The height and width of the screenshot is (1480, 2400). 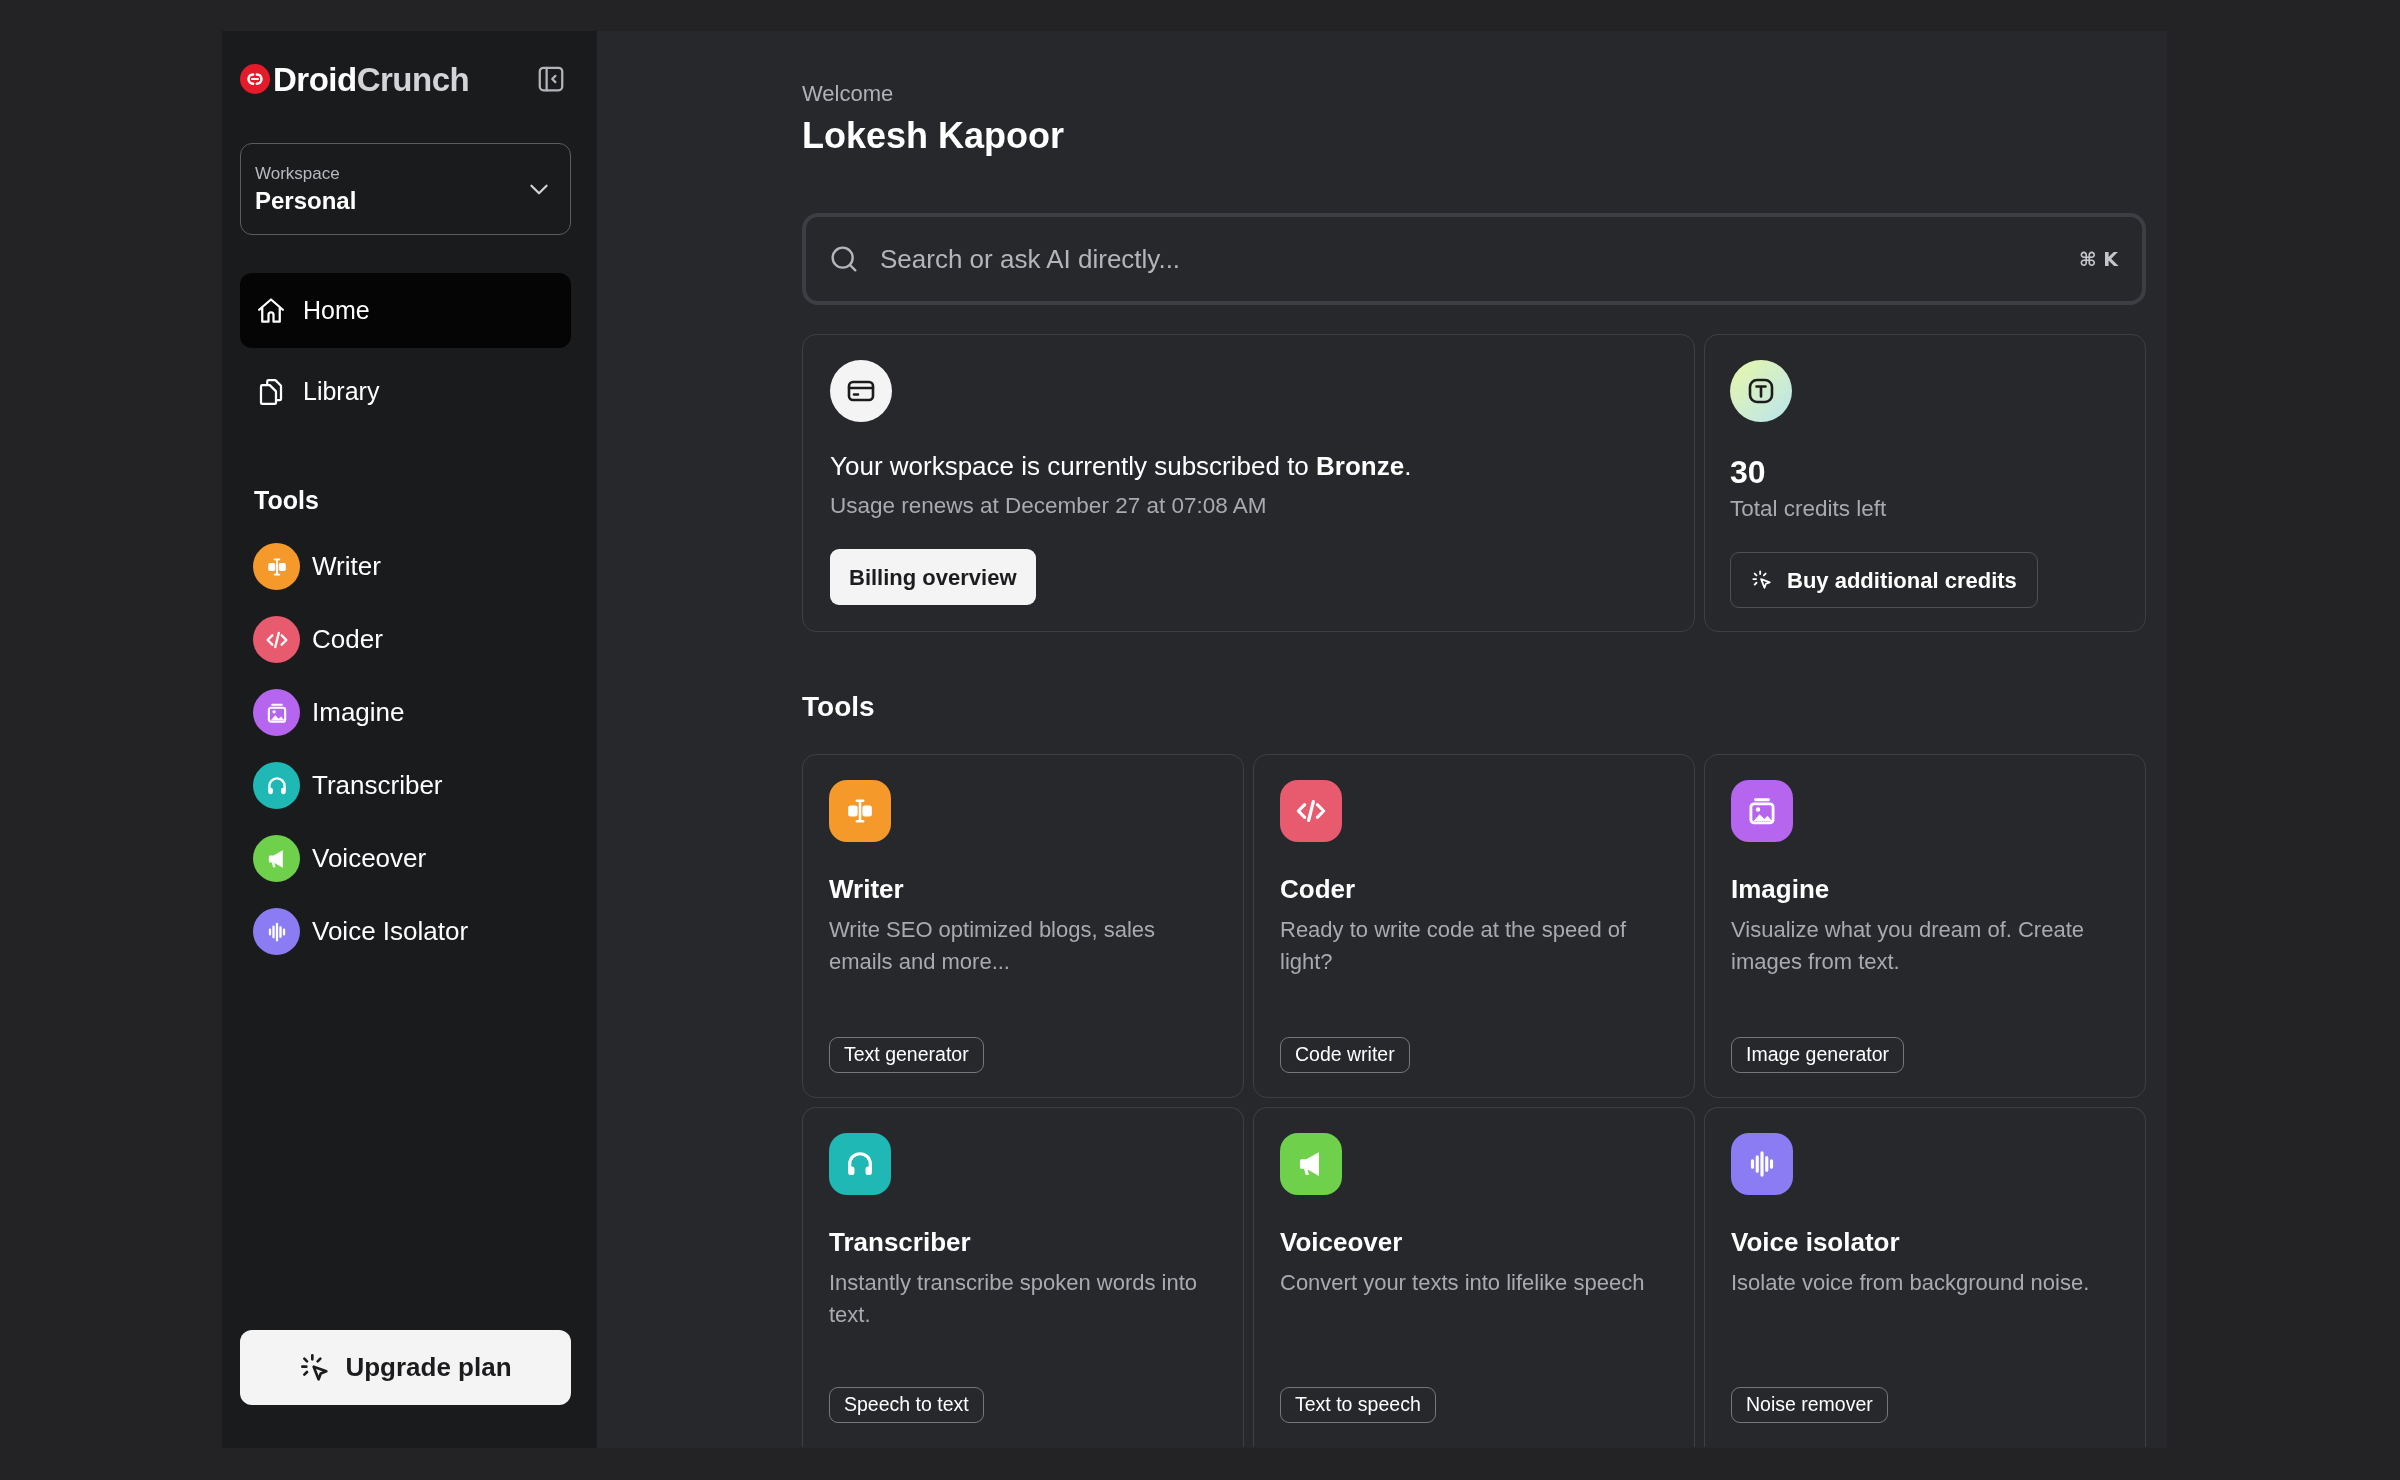 I want to click on tool-card: Voiceover Convert your texts into lifelike speech Text to speech, so click(x=1474, y=1277).